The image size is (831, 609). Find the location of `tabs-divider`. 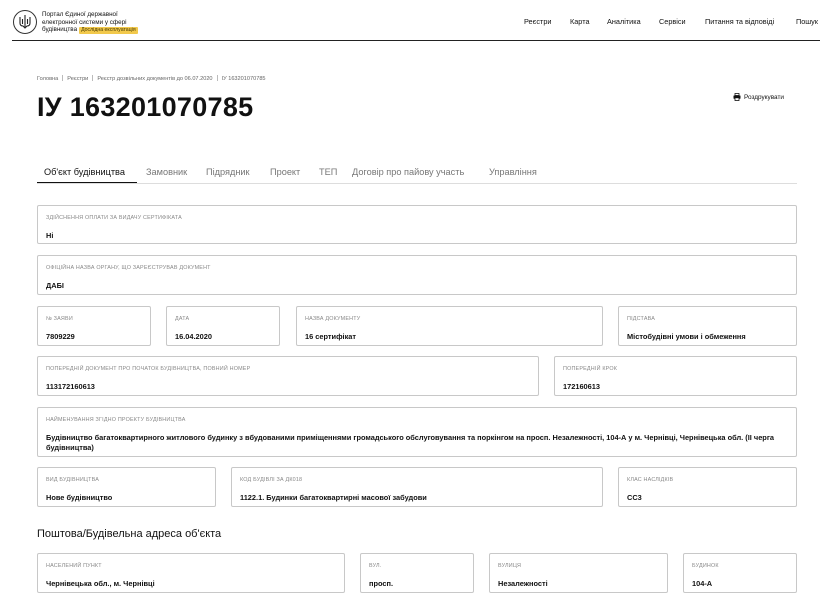

tabs-divider is located at coordinates (417, 183).